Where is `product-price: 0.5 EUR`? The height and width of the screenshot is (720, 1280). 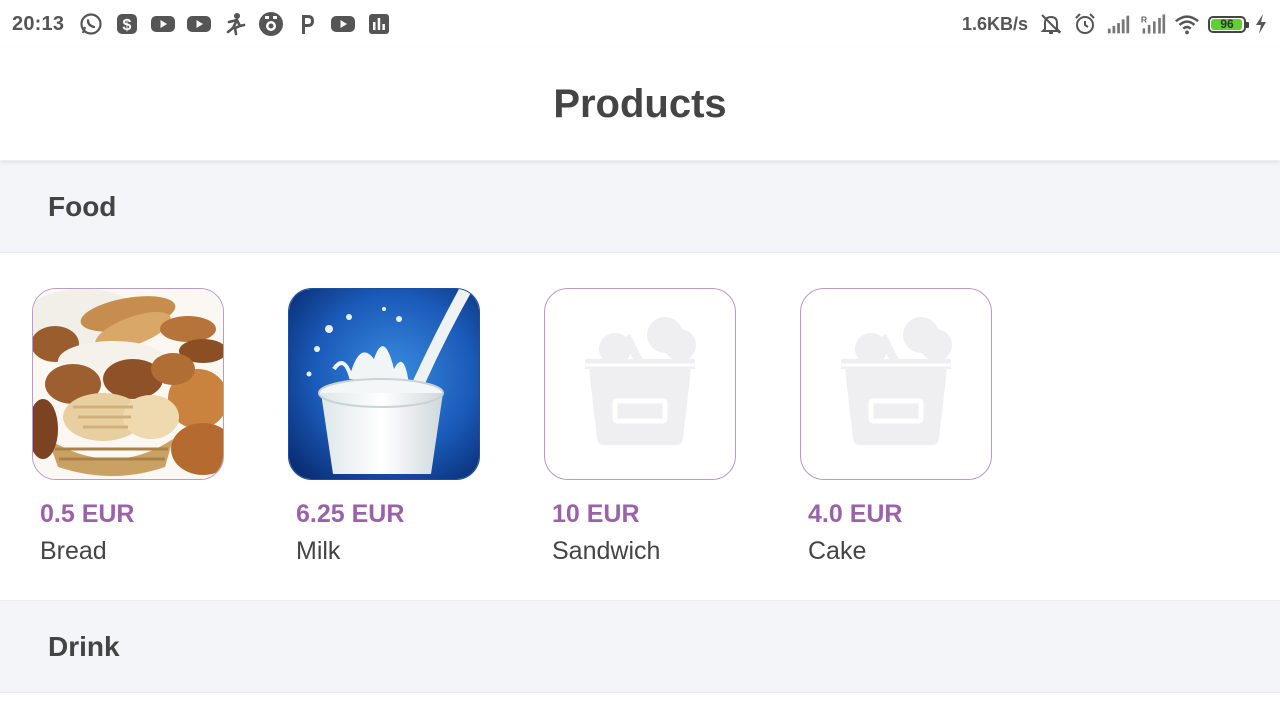 product-price: 0.5 EUR is located at coordinates (87, 514).